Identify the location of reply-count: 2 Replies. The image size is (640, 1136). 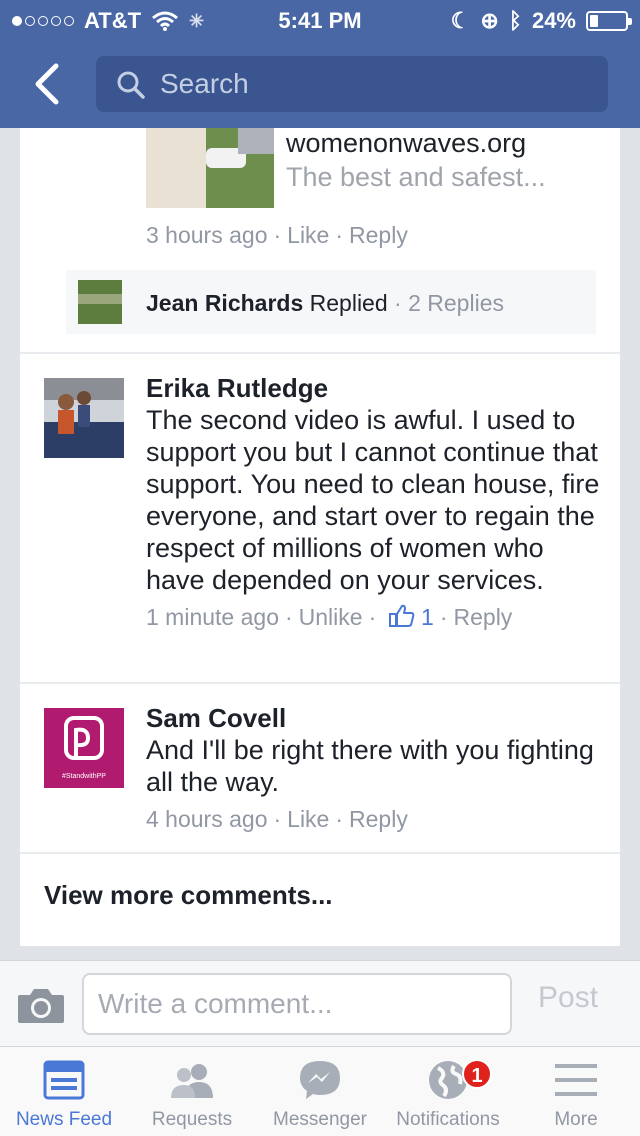
(456, 303).